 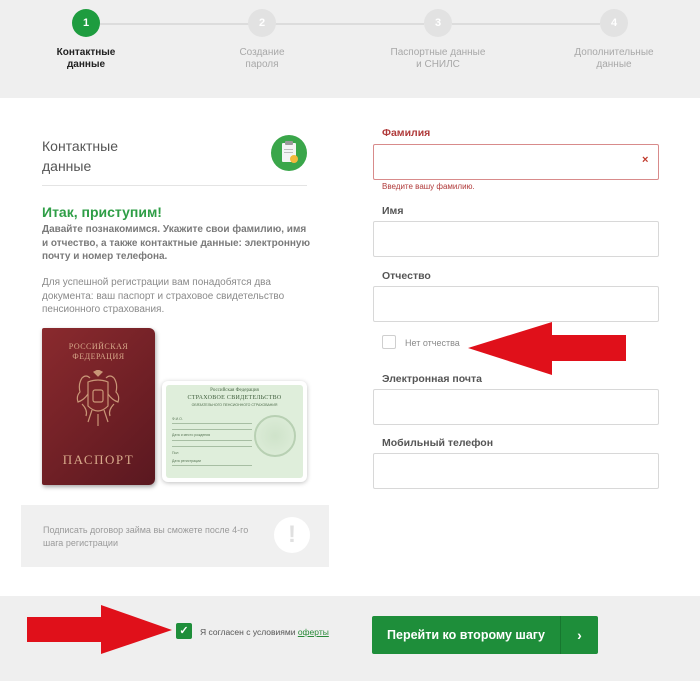 I want to click on chevron-right-icon: ›, so click(x=579, y=635).